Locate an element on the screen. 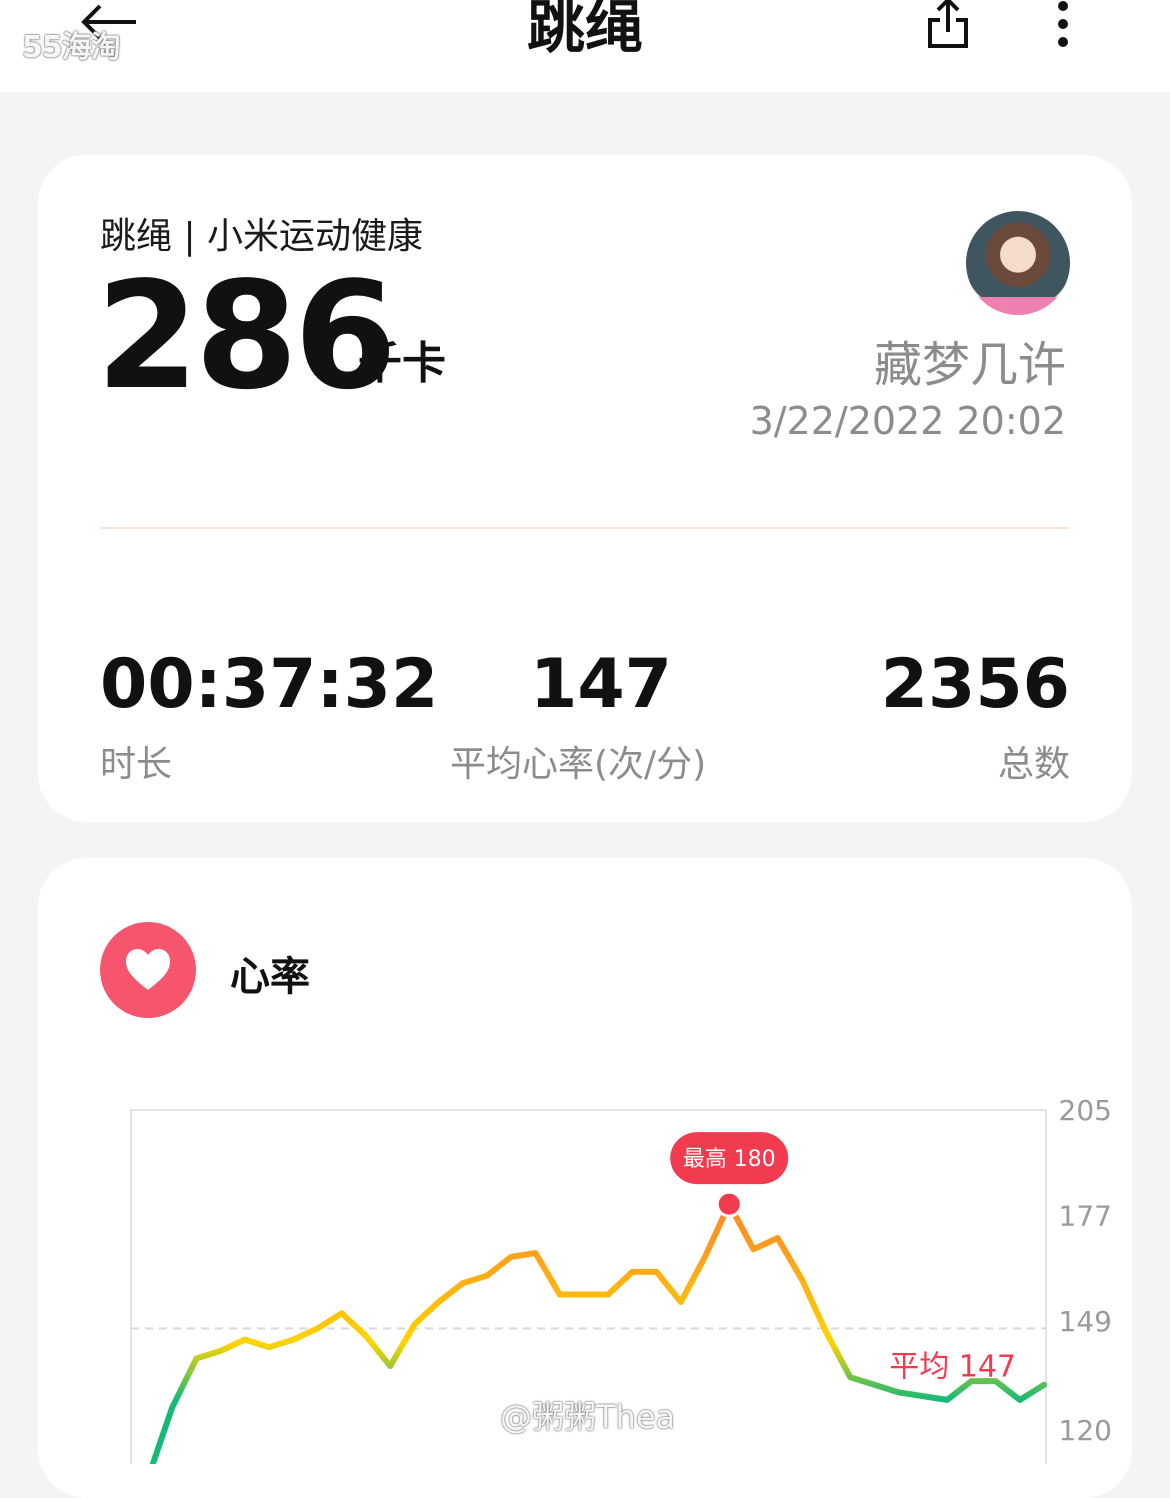 The width and height of the screenshot is (1170, 1498). total-count-value: 2356 is located at coordinates (975, 684).